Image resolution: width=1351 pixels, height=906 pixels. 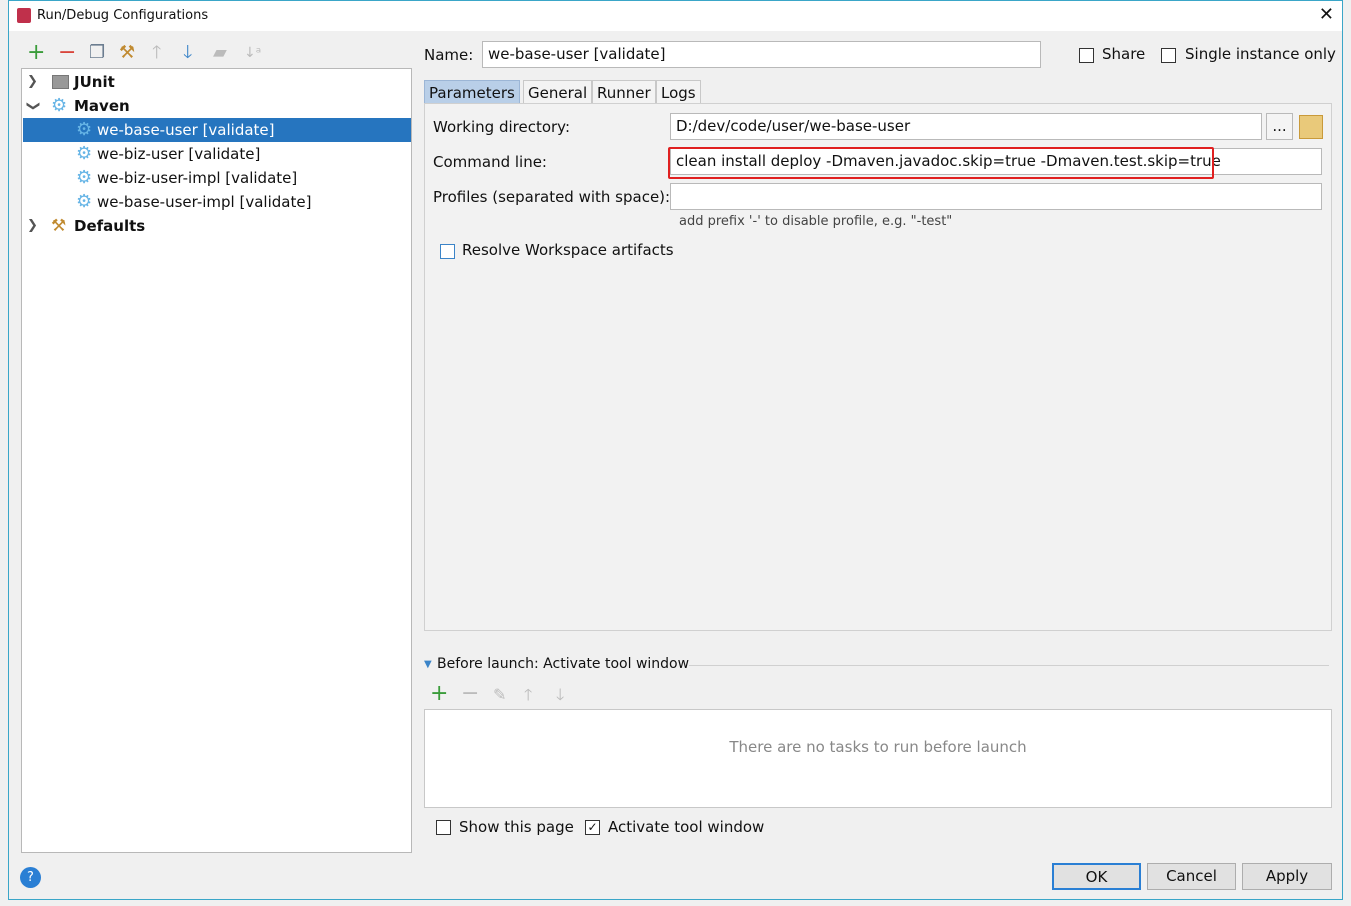 I want to click on intellij-icon, so click(x=24, y=15).